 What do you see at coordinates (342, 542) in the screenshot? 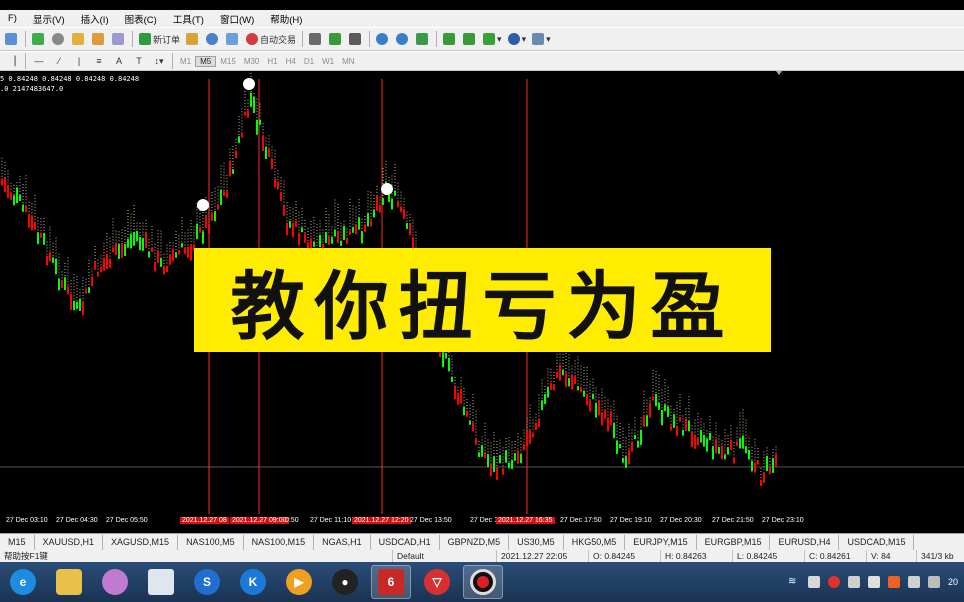
I see `chart-tab: NGAS,H1` at bounding box center [342, 542].